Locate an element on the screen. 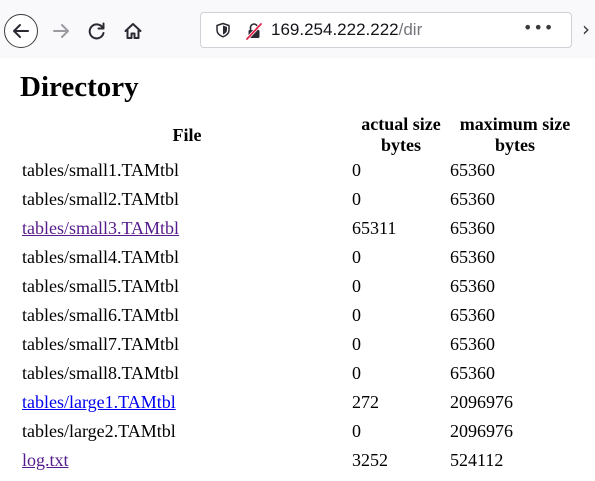 The image size is (595, 481). table-row: tables/small5.TAMtbl 0 65360 is located at coordinates (301, 286).